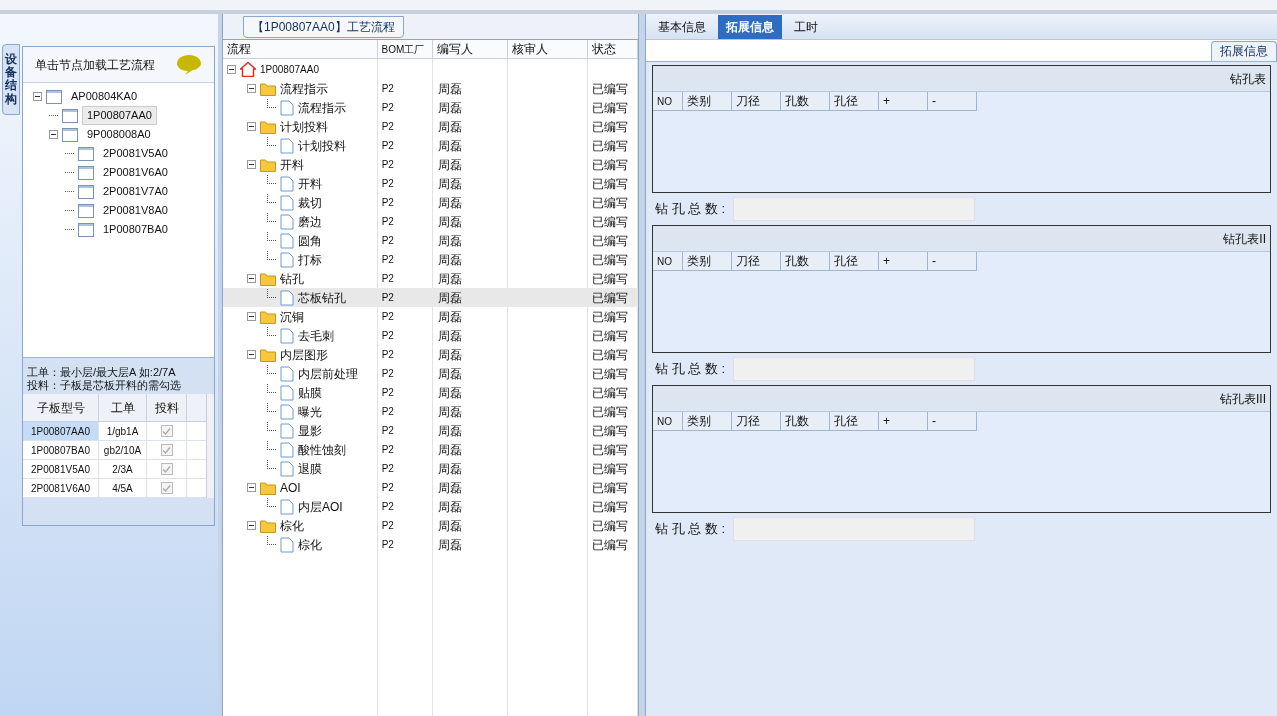  Describe the element at coordinates (135, 153) in the screenshot. I see `tree-node: 2P0081V5A0` at that location.